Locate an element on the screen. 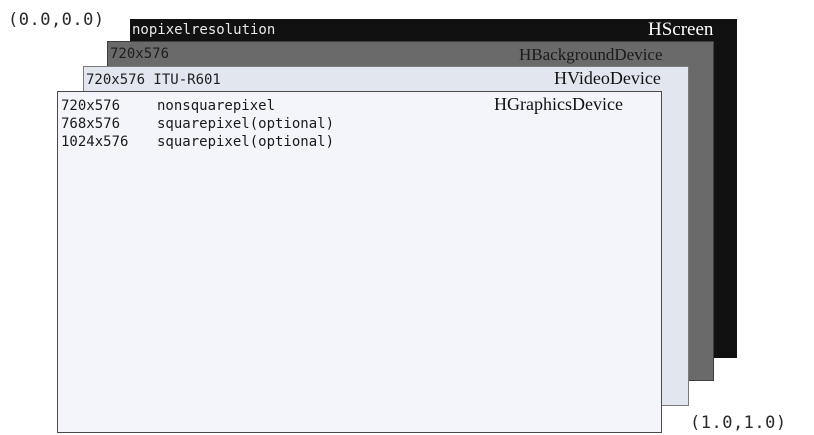 This screenshot has width=814, height=435. origin-coordinate-label: (0.0,0.0) is located at coordinates (56, 20).